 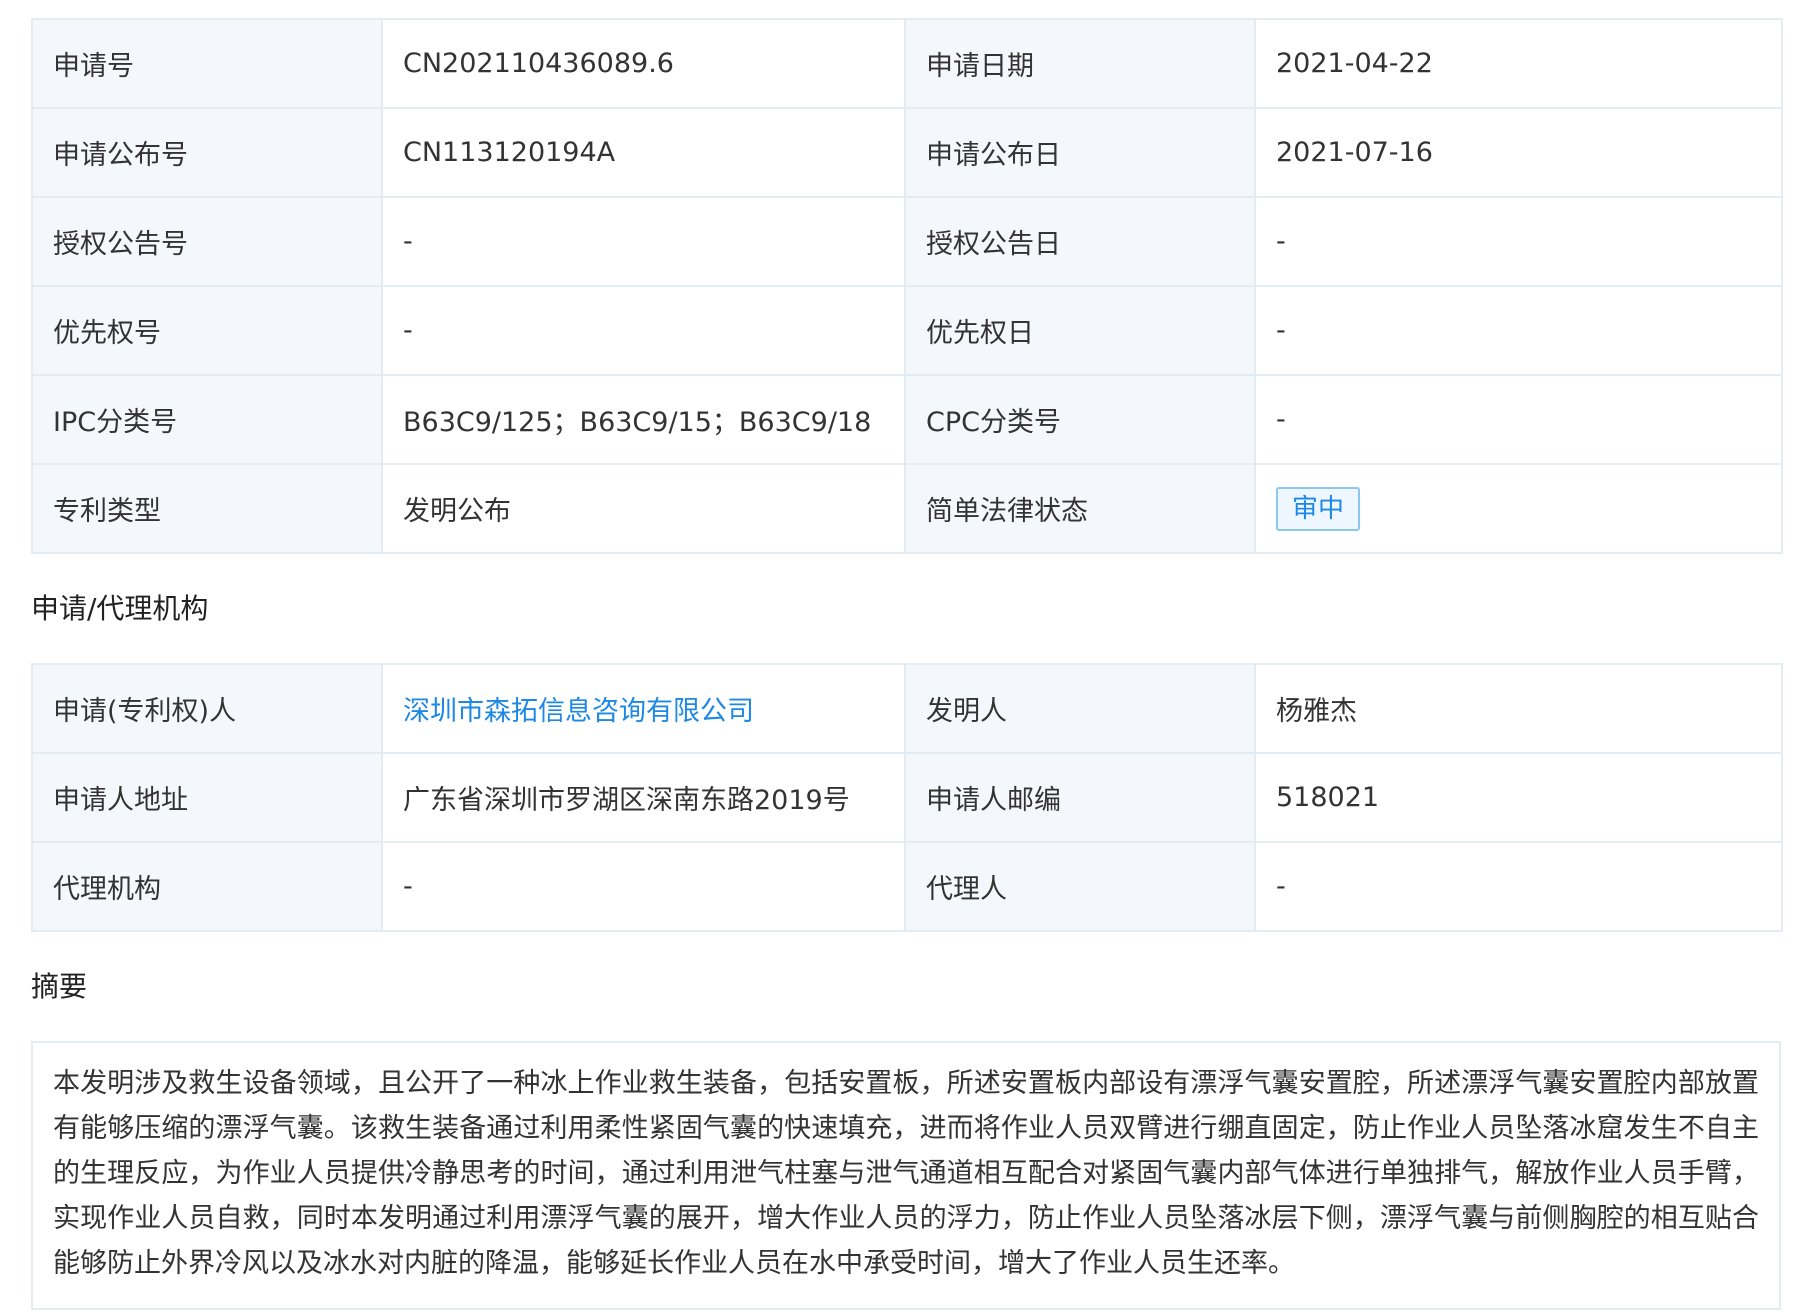 I want to click on grant-date-label: 授权公告日, so click(x=1080, y=241).